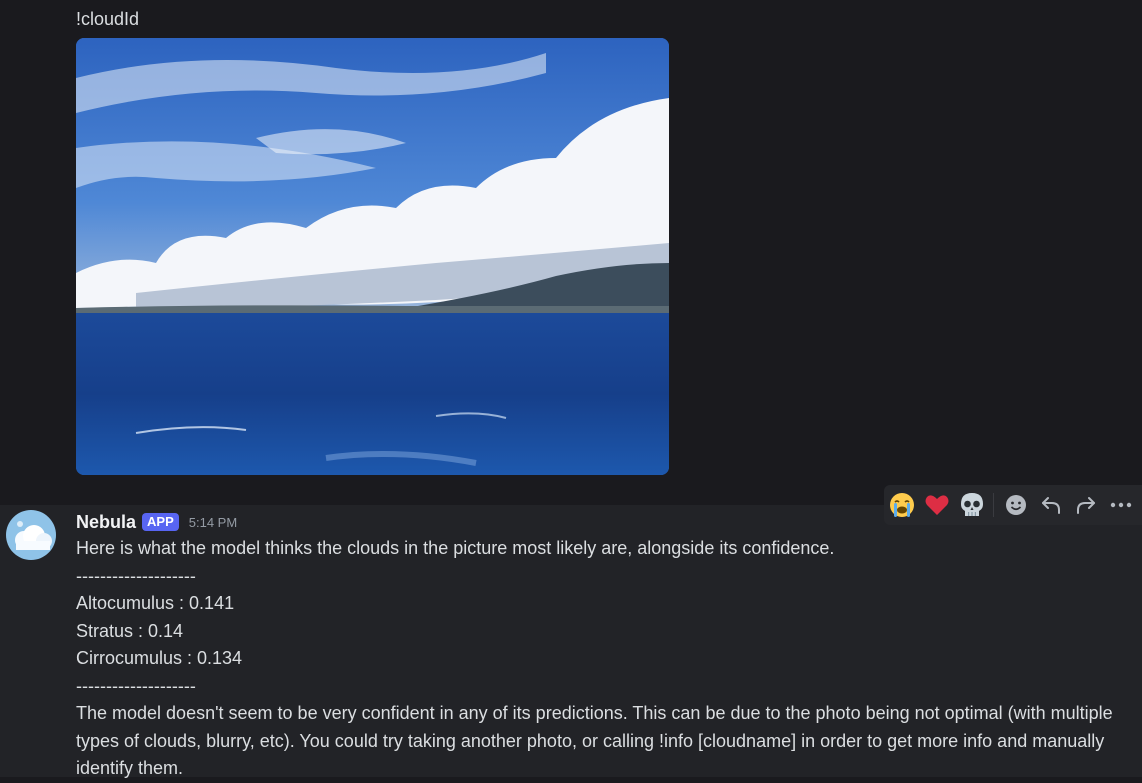 This screenshot has width=1142, height=783. Describe the element at coordinates (159, 658) in the screenshot. I see `prediction-item: Cirrocumulus : 0.134` at that location.